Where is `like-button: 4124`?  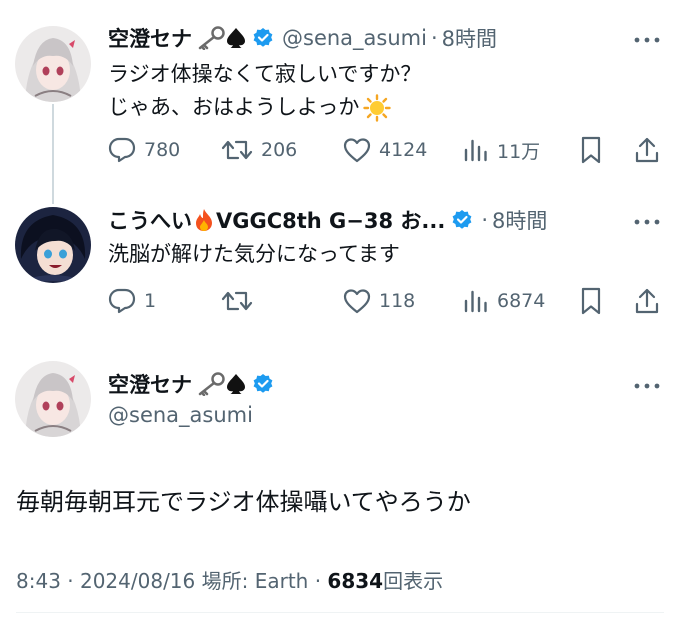
like-button: 4124 is located at coordinates (385, 150).